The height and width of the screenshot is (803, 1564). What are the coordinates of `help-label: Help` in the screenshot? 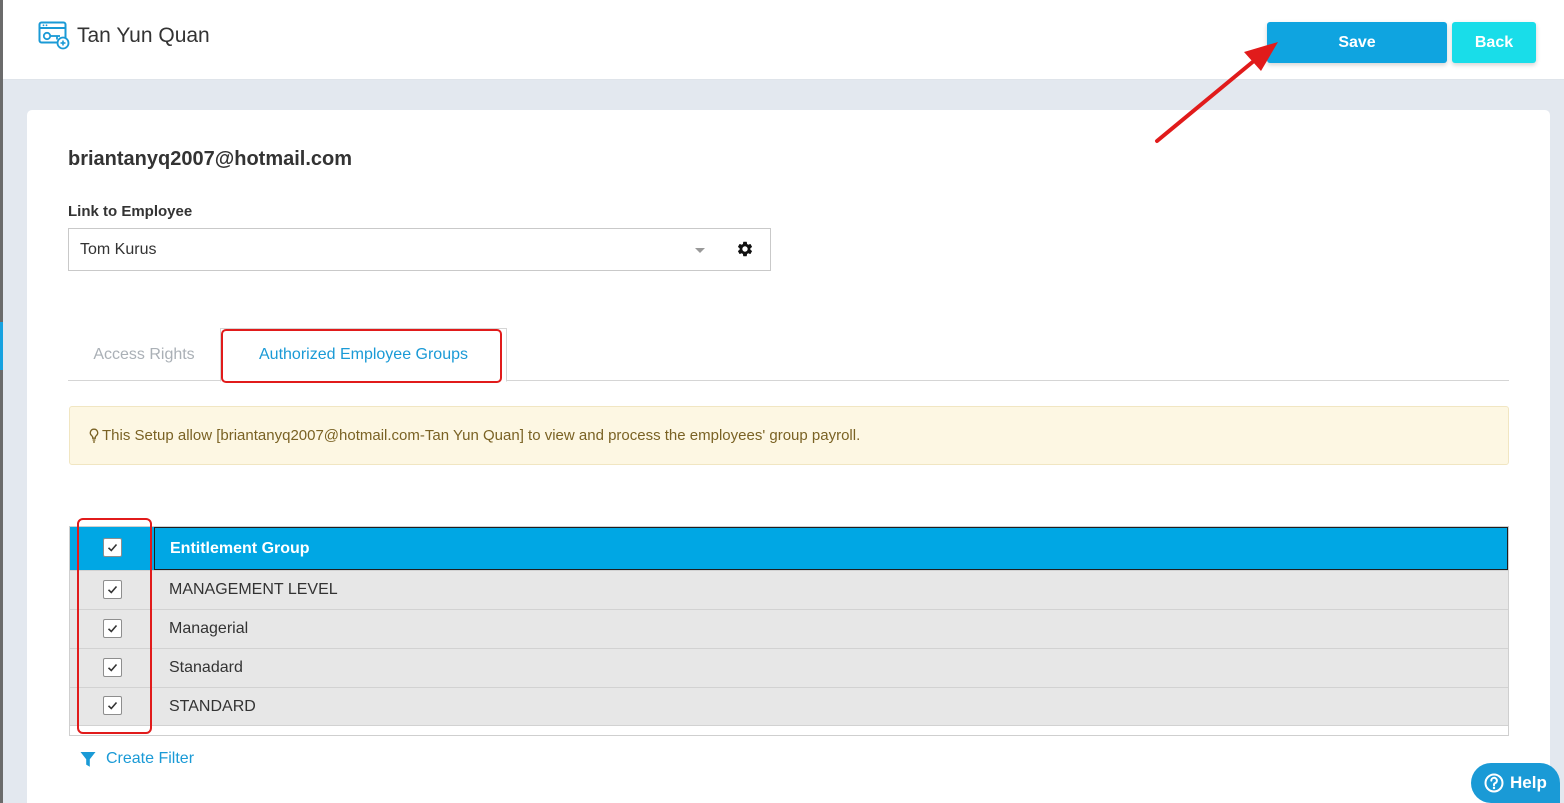 It's located at (1528, 782).